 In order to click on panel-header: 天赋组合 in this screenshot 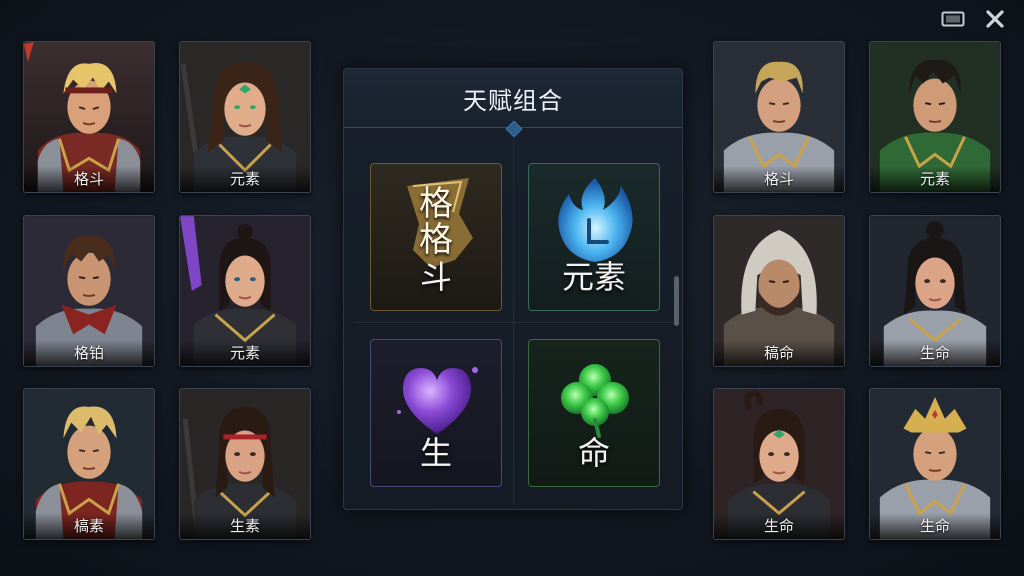, I will do `click(513, 98)`.